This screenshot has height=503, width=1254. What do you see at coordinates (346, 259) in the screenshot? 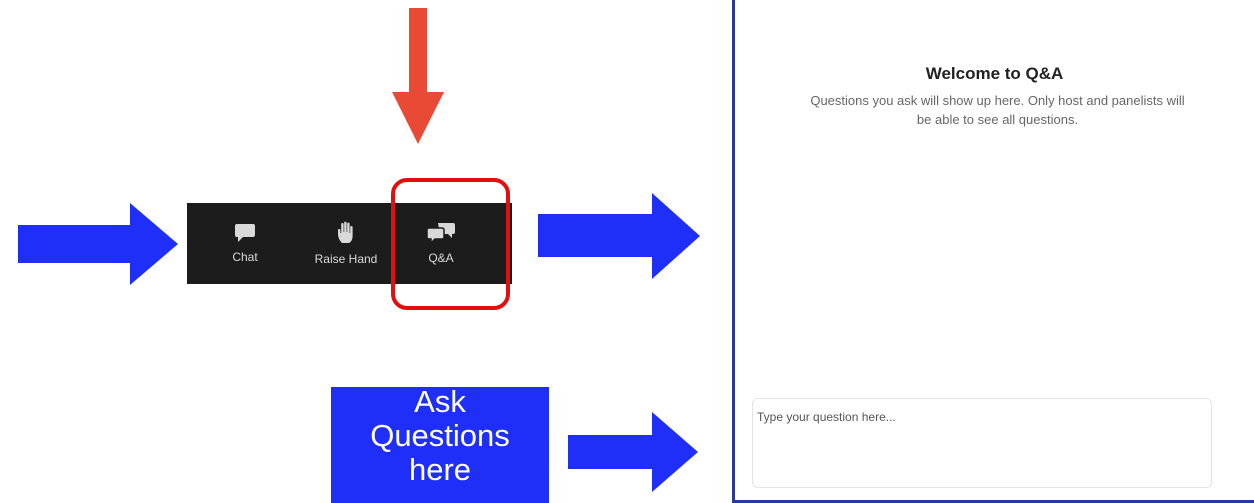
I see `raise-hand-label: Raise Hand` at bounding box center [346, 259].